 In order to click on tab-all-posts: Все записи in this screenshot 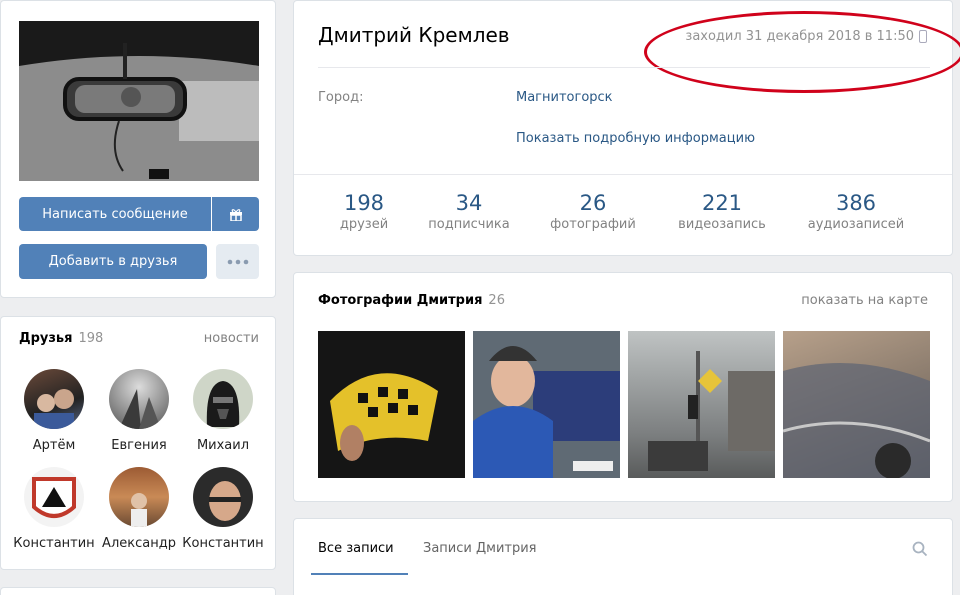, I will do `click(356, 548)`.